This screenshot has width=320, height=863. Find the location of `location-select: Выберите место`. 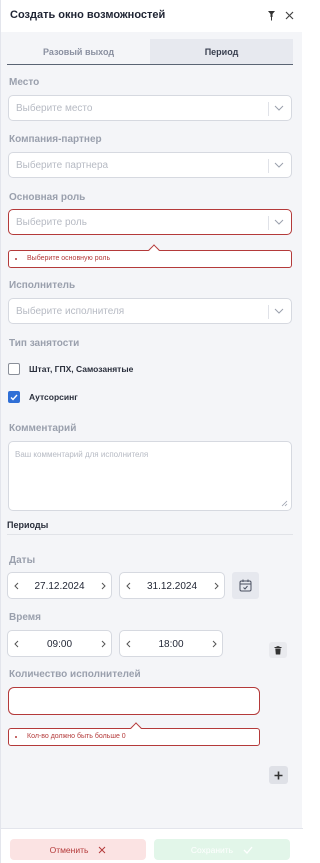

location-select: Выберите место is located at coordinates (150, 108).